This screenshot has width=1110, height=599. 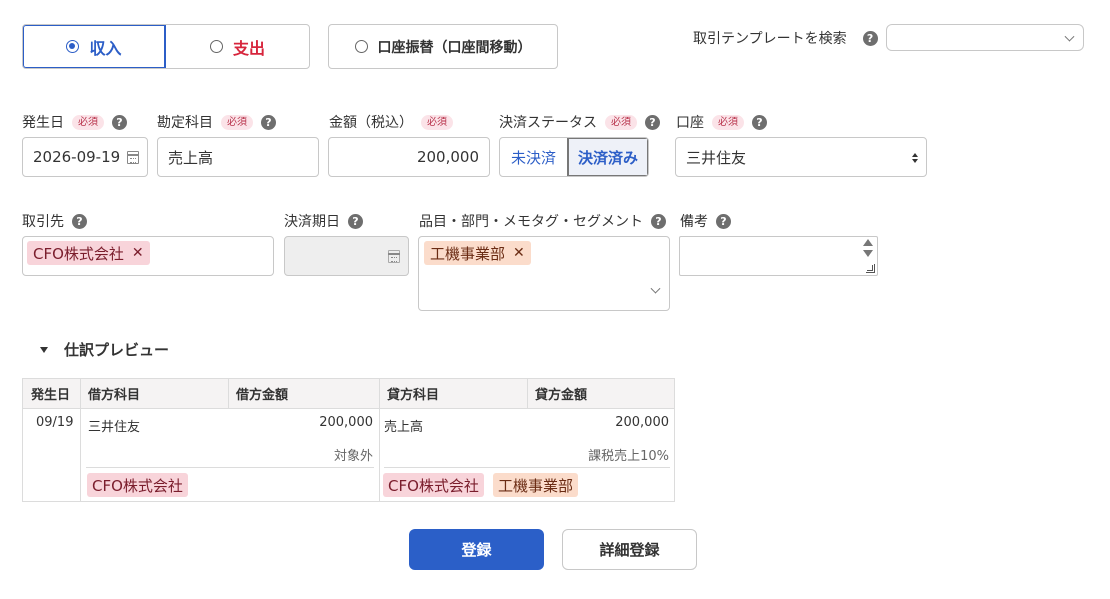 I want to click on journal-preview-title: 仕訳プレビュー, so click(x=117, y=350).